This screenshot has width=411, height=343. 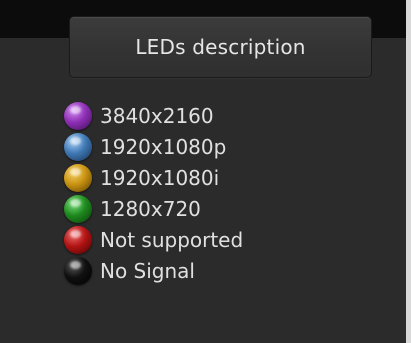 I want to click on blue-led-icon, so click(x=78, y=146).